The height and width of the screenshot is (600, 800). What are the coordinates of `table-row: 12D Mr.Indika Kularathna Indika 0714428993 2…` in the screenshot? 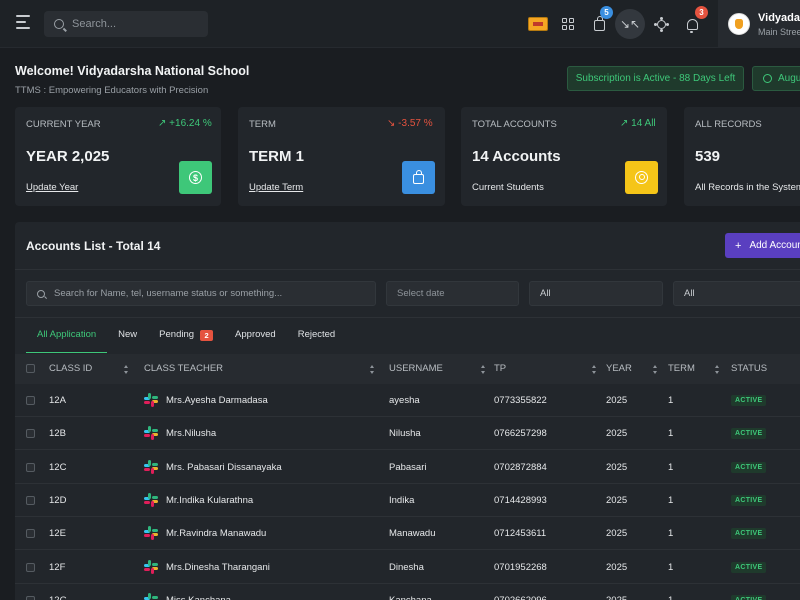 It's located at (407, 500).